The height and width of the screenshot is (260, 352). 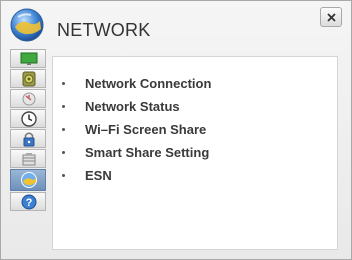 I want to click on menu-item-esn: ESN, so click(x=132, y=175).